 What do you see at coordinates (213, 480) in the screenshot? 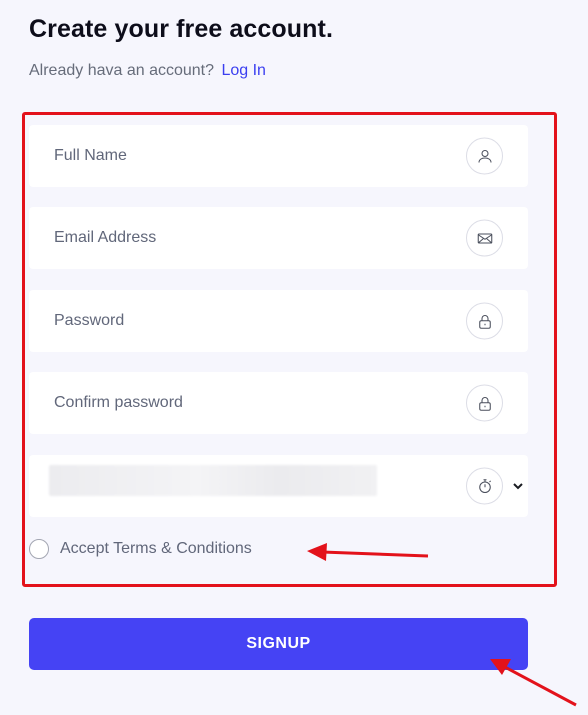
I see `obscured-value` at bounding box center [213, 480].